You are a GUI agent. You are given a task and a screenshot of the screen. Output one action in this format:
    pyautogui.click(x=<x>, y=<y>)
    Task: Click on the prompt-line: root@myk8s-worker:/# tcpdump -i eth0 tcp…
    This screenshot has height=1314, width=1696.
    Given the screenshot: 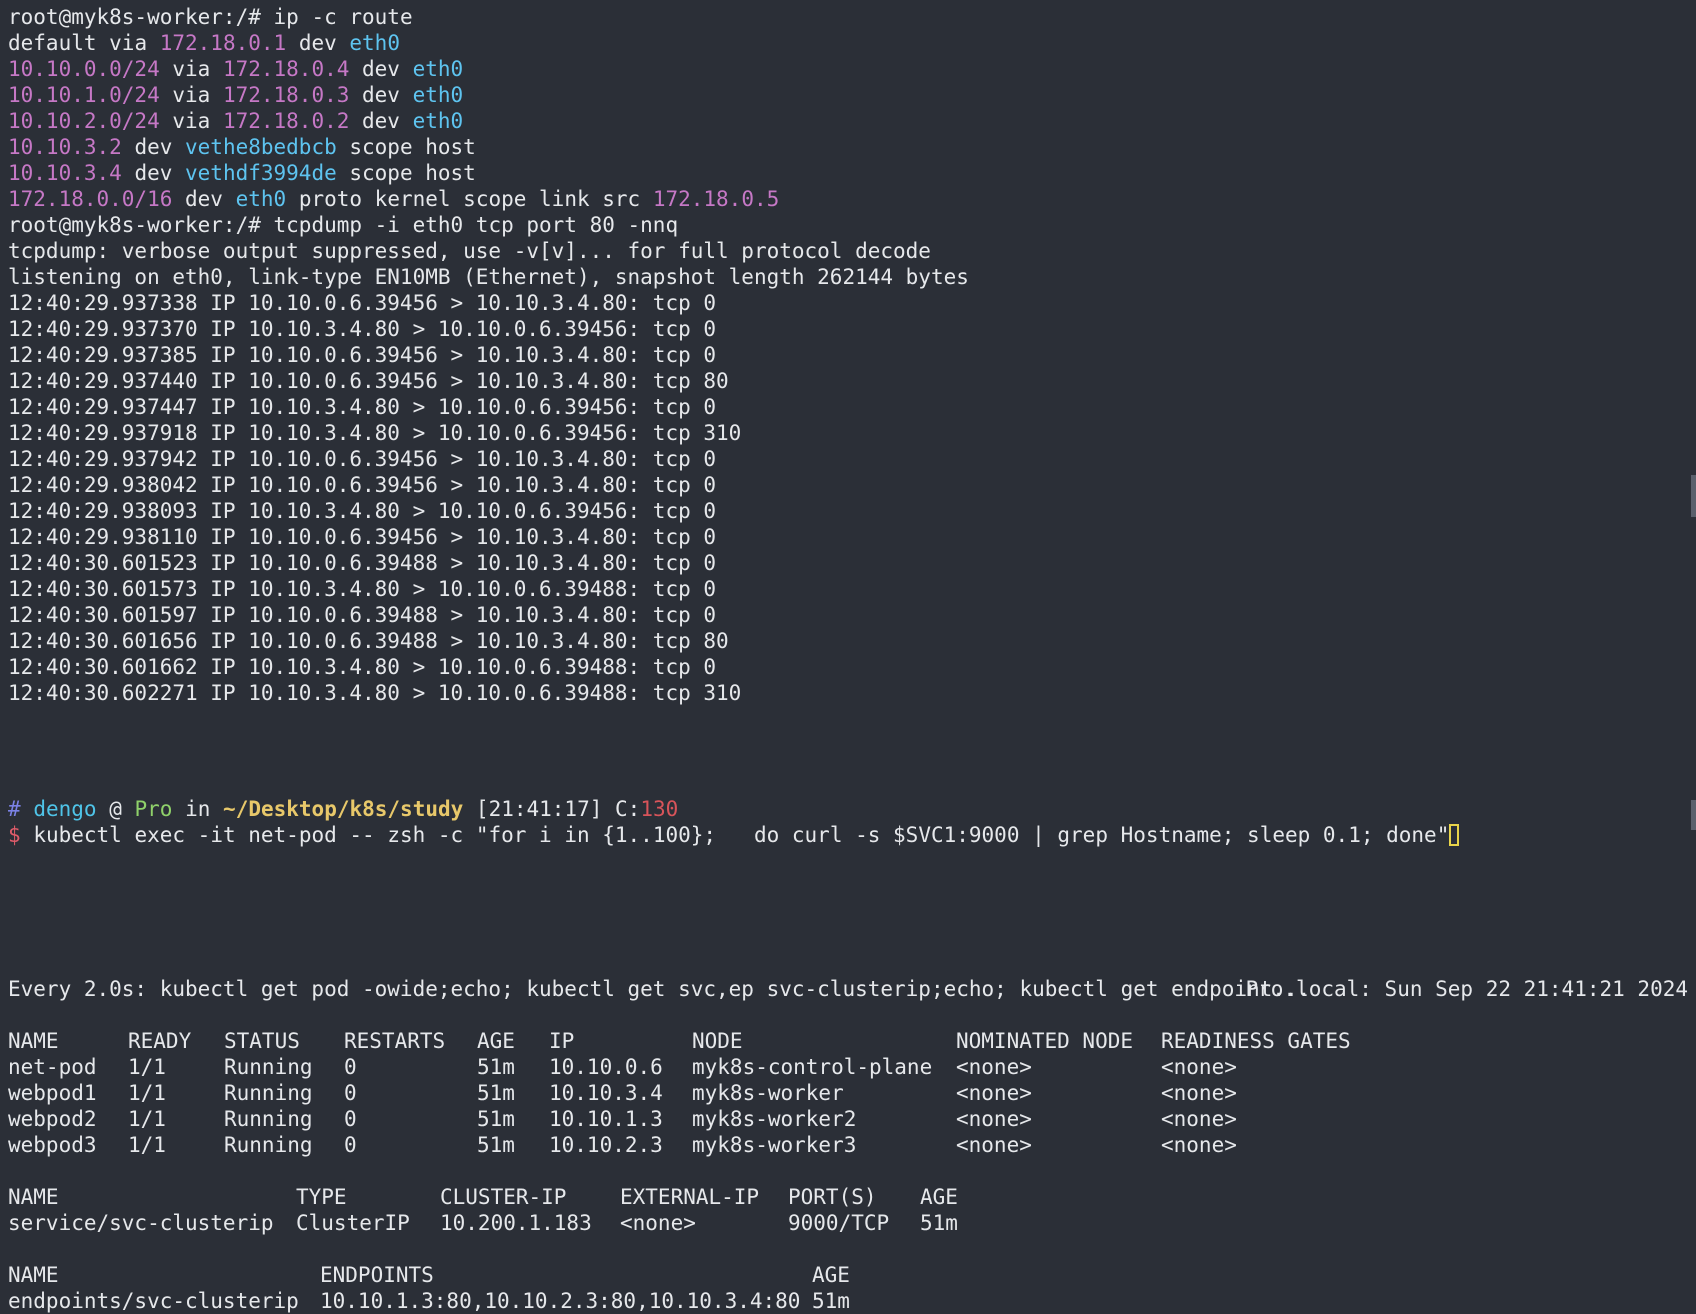 What is the action you would take?
    pyautogui.click(x=852, y=225)
    